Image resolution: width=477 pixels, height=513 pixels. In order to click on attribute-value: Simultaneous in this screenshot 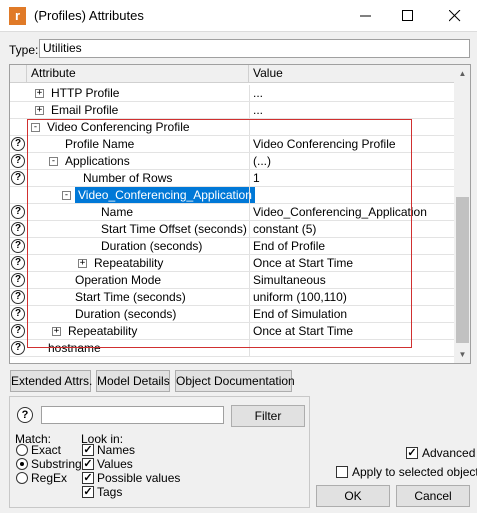, I will do `click(351, 280)`.